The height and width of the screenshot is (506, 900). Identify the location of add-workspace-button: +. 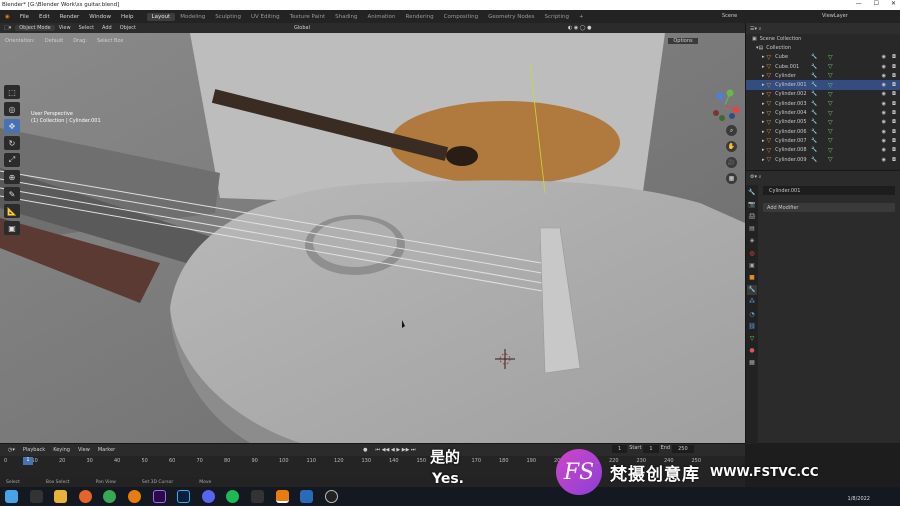
(581, 17).